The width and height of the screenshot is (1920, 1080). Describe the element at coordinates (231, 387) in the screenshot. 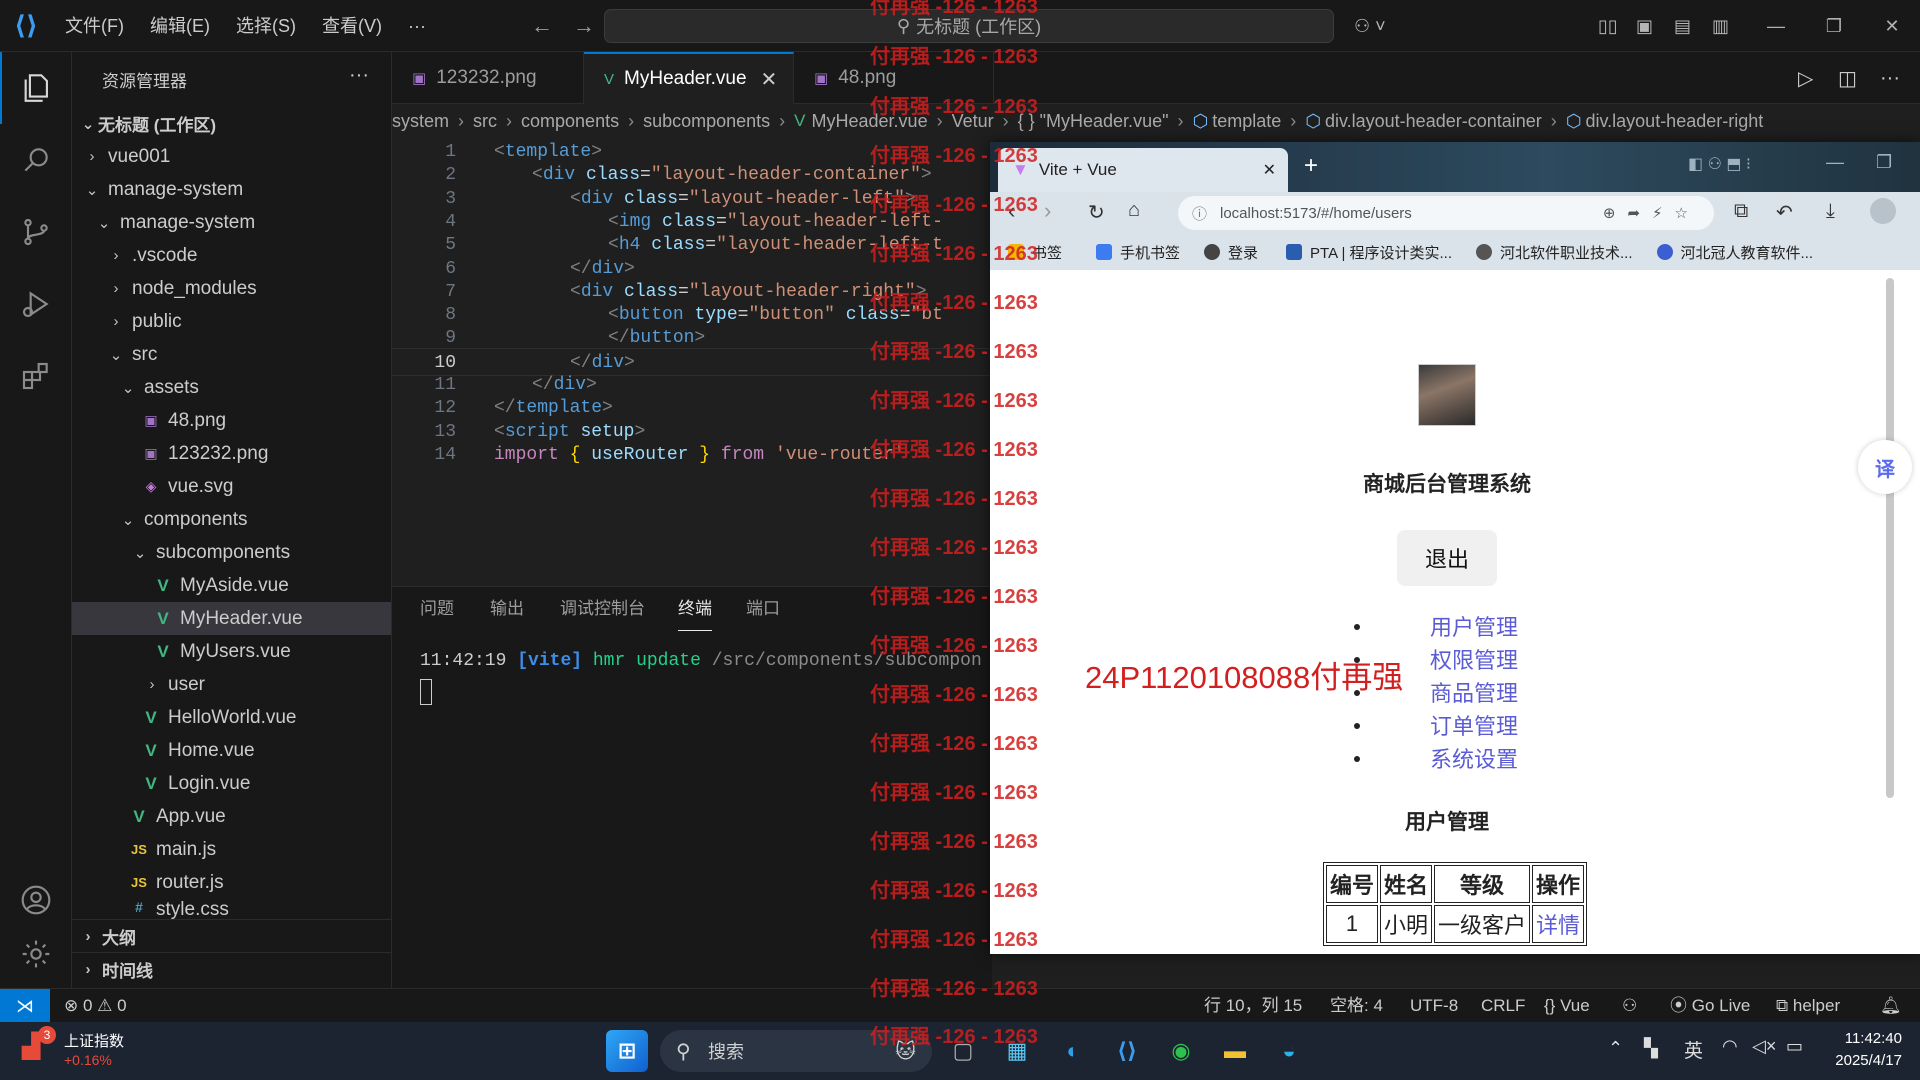

I see `tree-folder-assets: ⌄ assets` at that location.